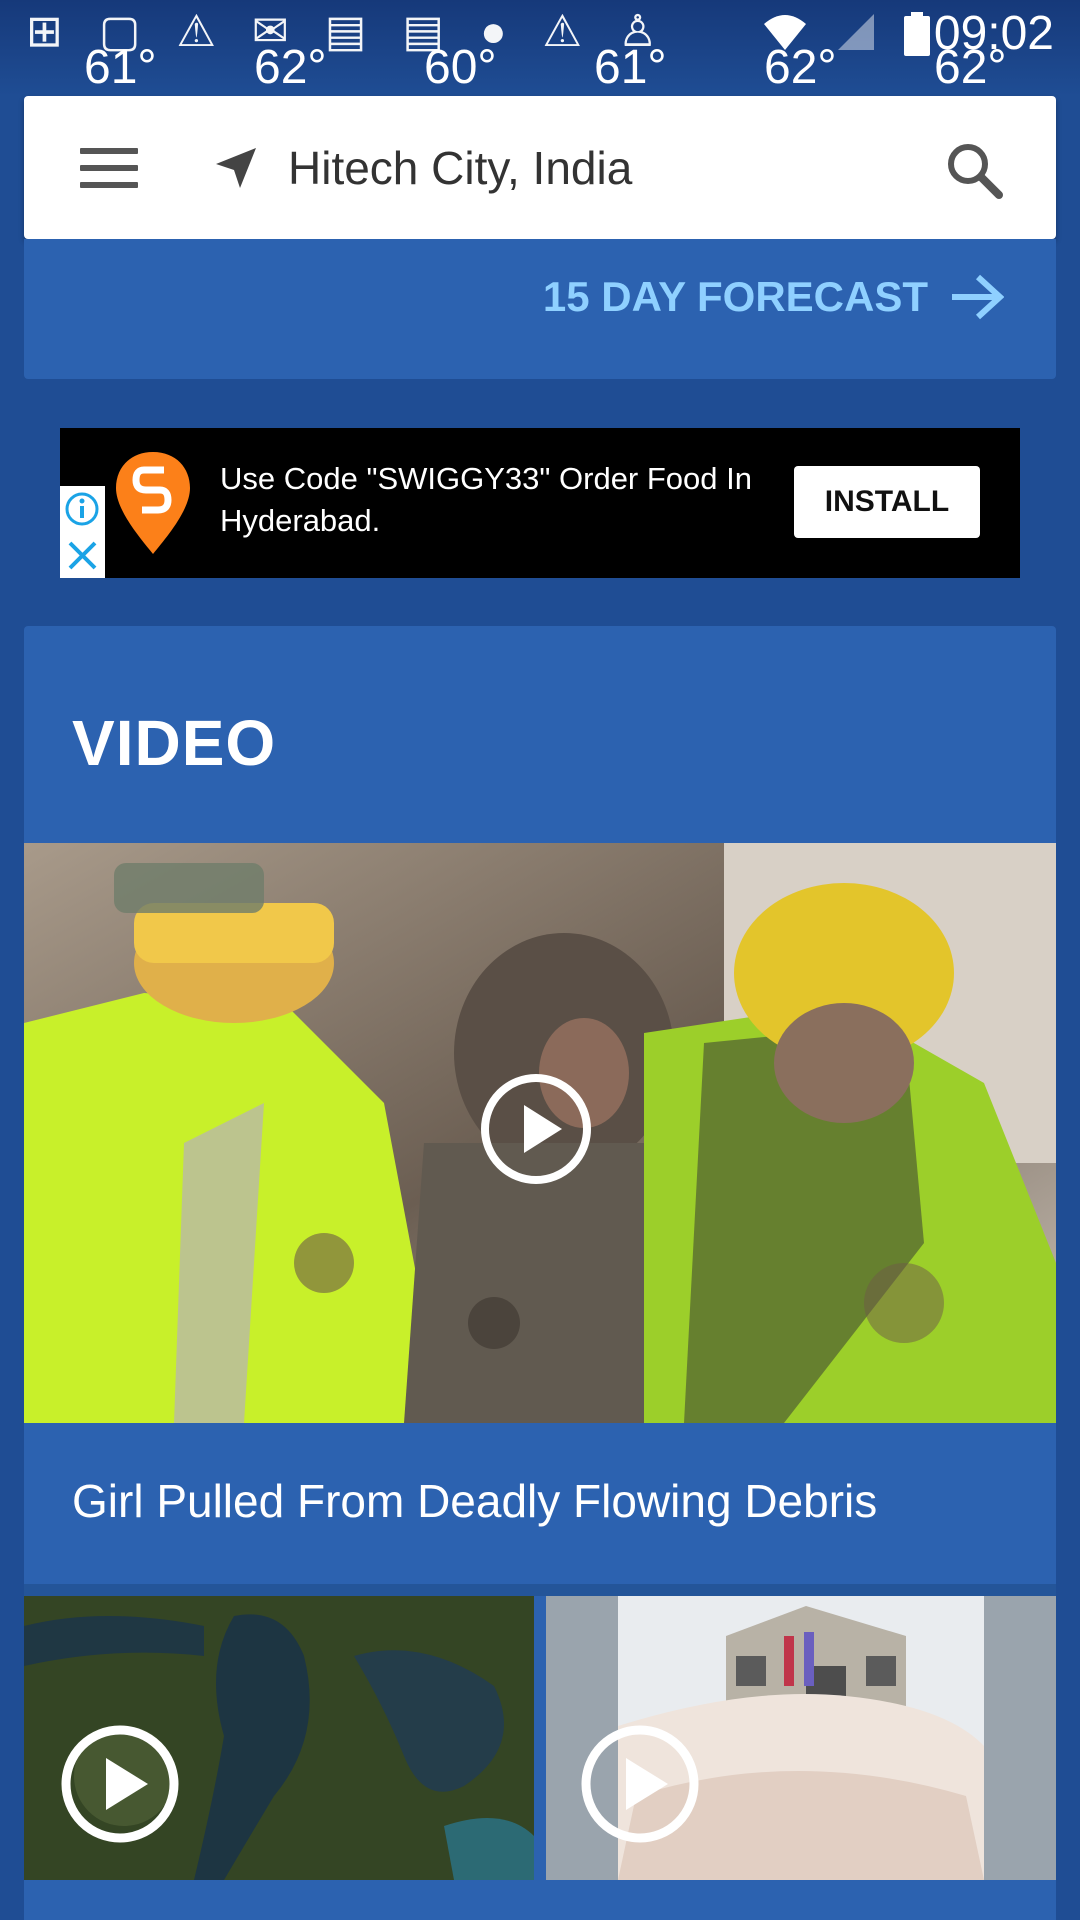 The image size is (1080, 1920). What do you see at coordinates (153, 503) in the screenshot?
I see `swiggy-logo-icon` at bounding box center [153, 503].